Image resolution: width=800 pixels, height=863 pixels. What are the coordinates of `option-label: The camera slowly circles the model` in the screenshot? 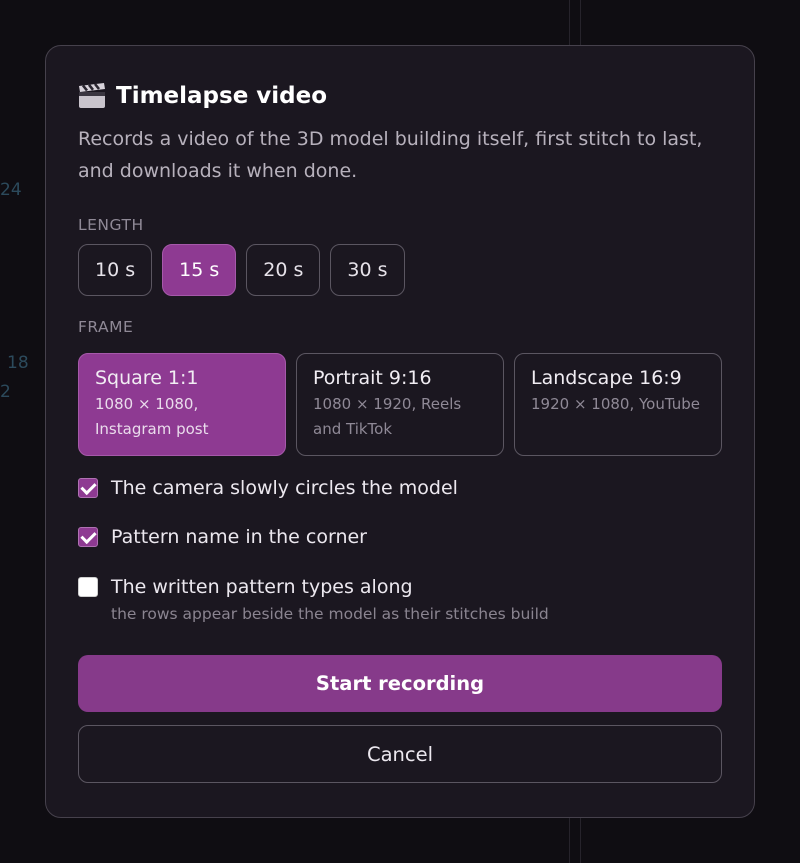 It's located at (284, 488).